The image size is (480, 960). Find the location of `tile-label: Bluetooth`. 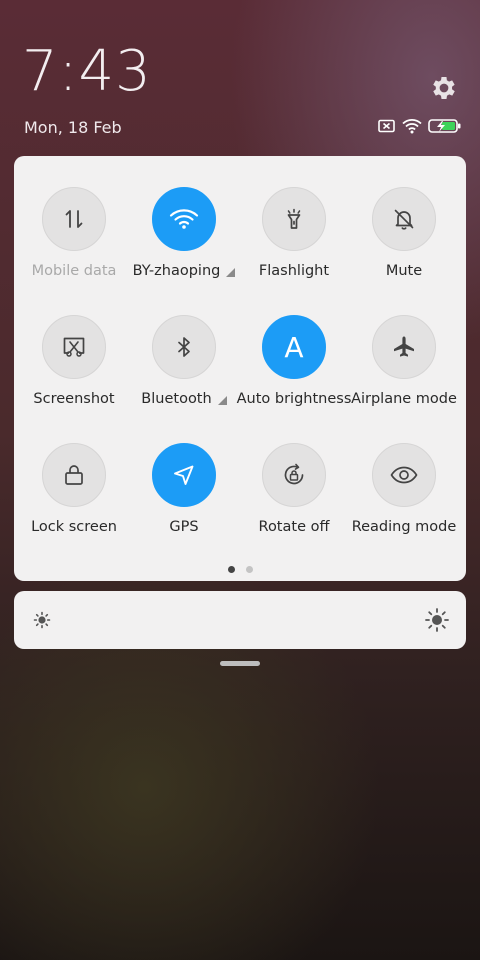

tile-label: Bluetooth is located at coordinates (184, 399).